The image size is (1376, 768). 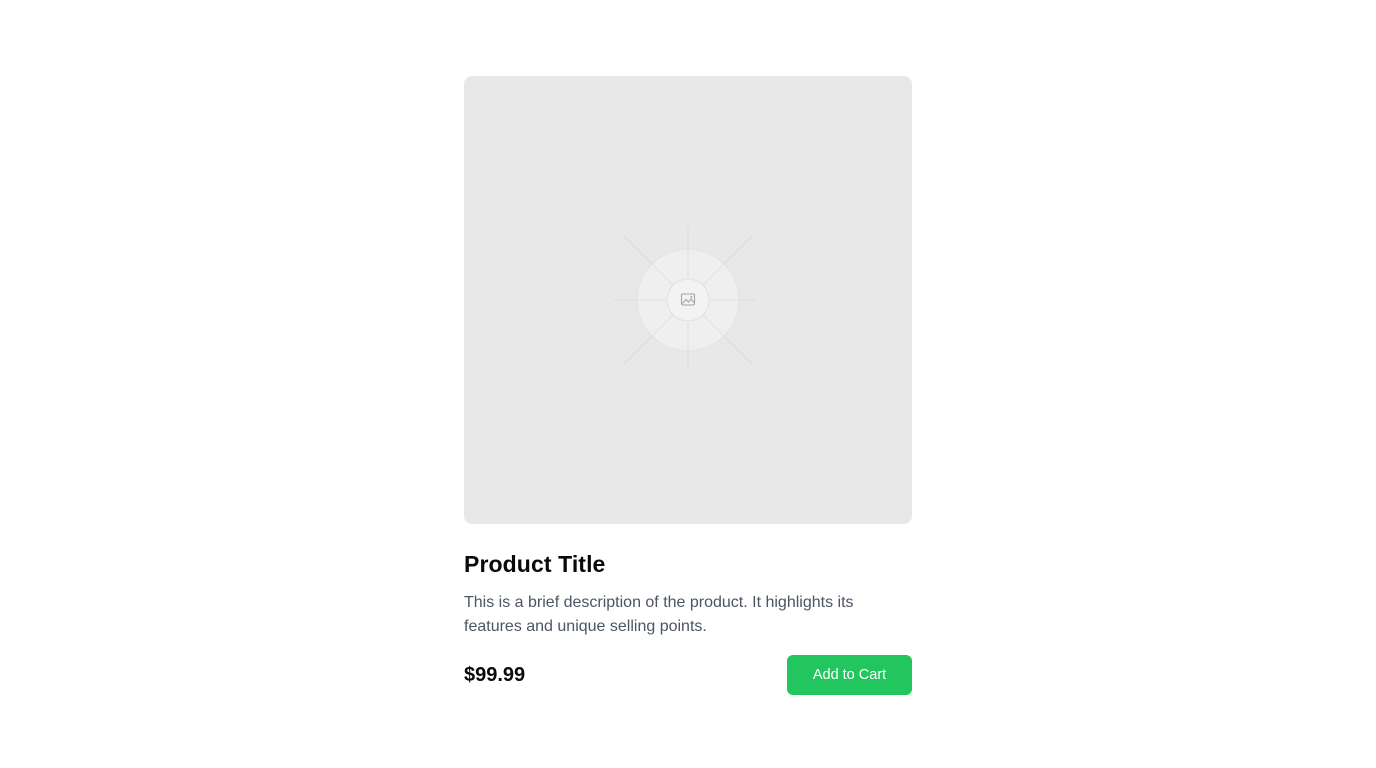 What do you see at coordinates (495, 674) in the screenshot?
I see `product-price: $99.99` at bounding box center [495, 674].